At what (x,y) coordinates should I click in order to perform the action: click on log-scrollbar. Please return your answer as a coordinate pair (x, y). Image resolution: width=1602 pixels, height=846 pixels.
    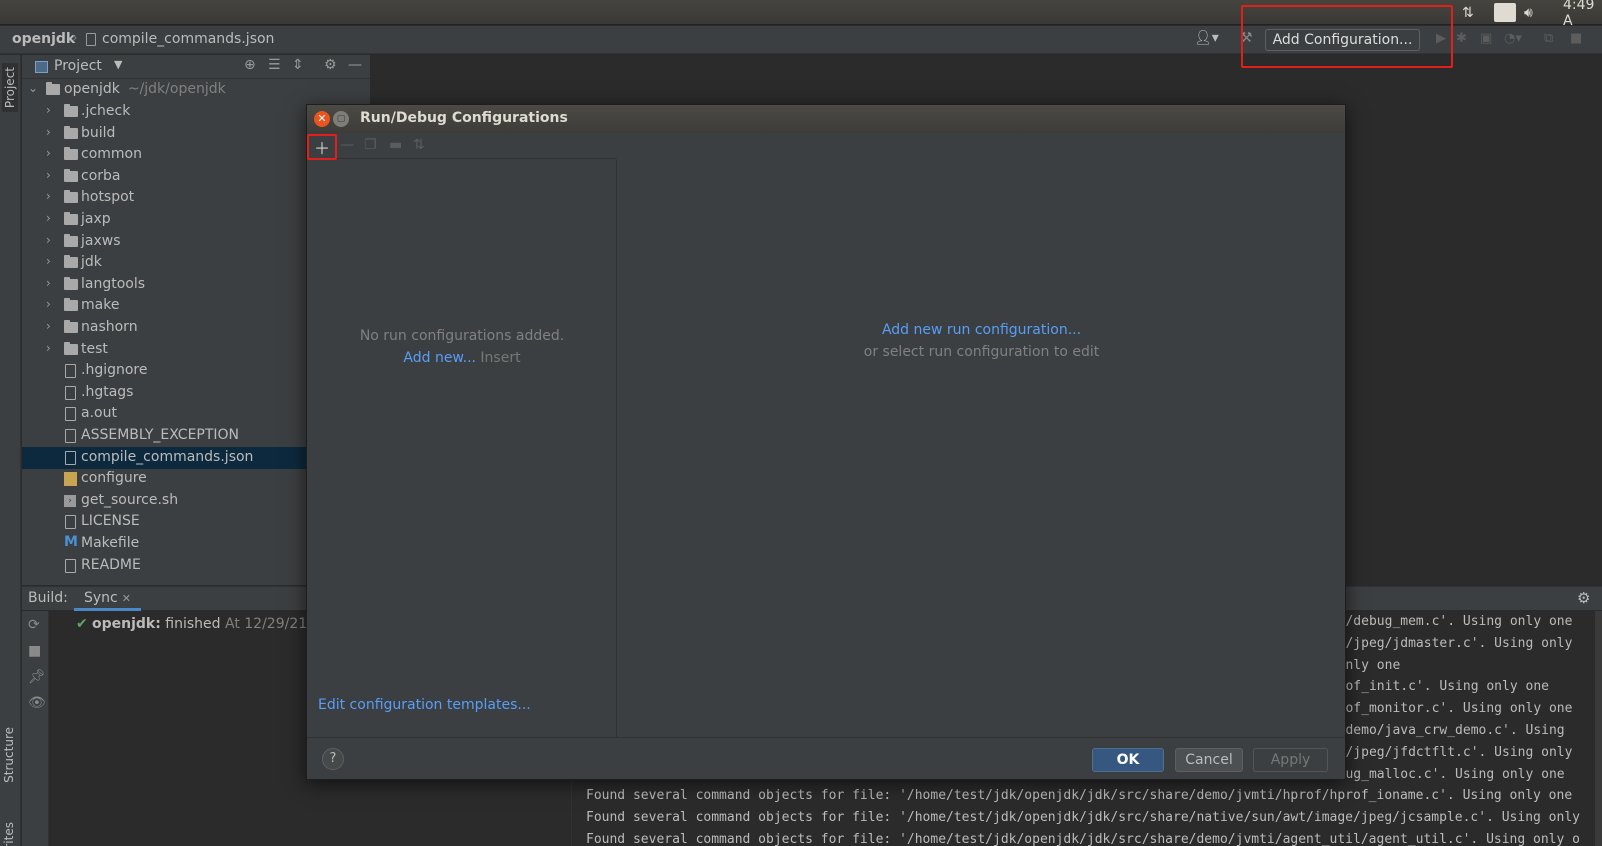
    Looking at the image, I should click on (1598, 728).